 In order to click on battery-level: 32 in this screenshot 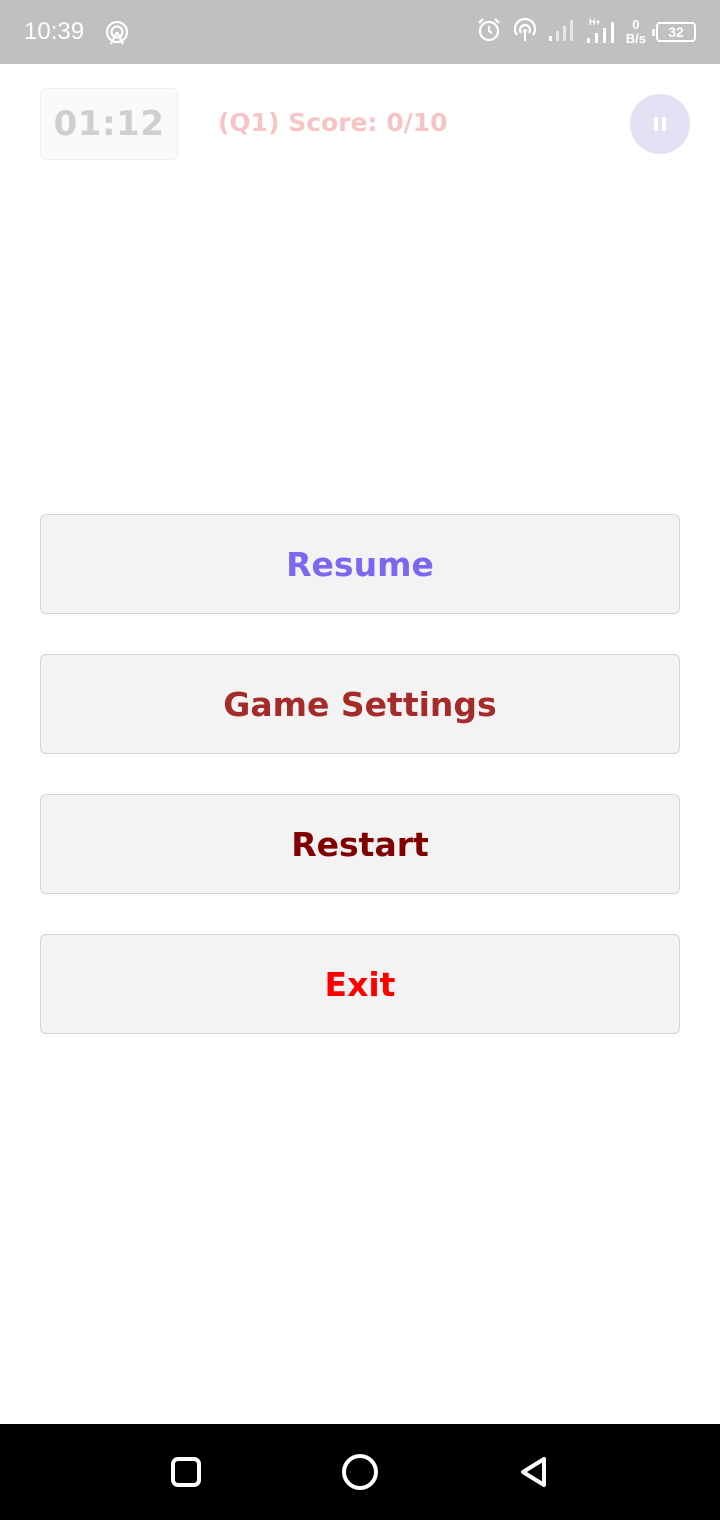, I will do `click(676, 32)`.